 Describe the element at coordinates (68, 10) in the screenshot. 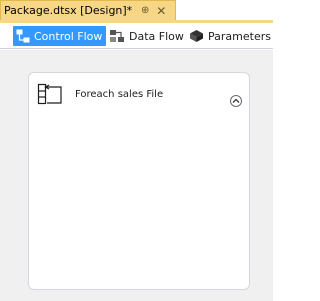

I see `document-tab-title: Package.dtsx [Design]*` at that location.